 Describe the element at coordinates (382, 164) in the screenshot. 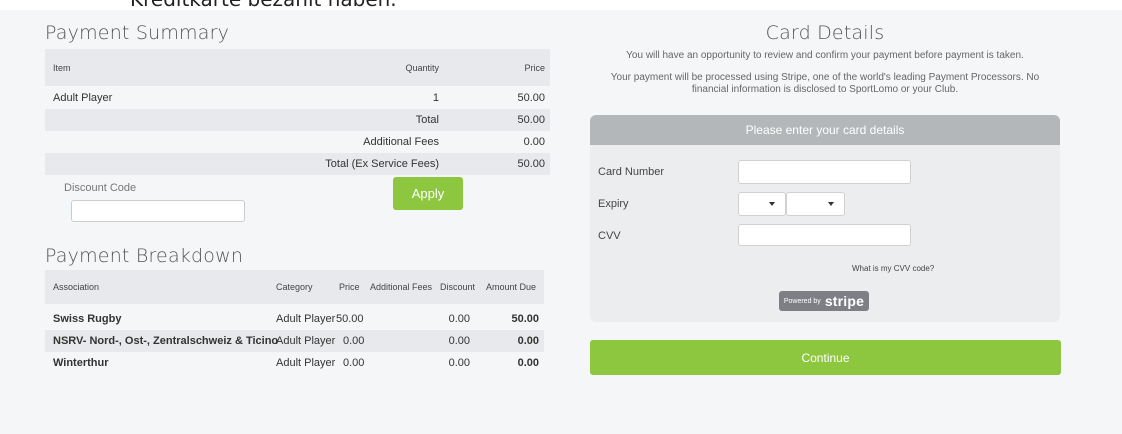

I see `total-ex-fees-label: Total (Ex Service Fees)` at that location.